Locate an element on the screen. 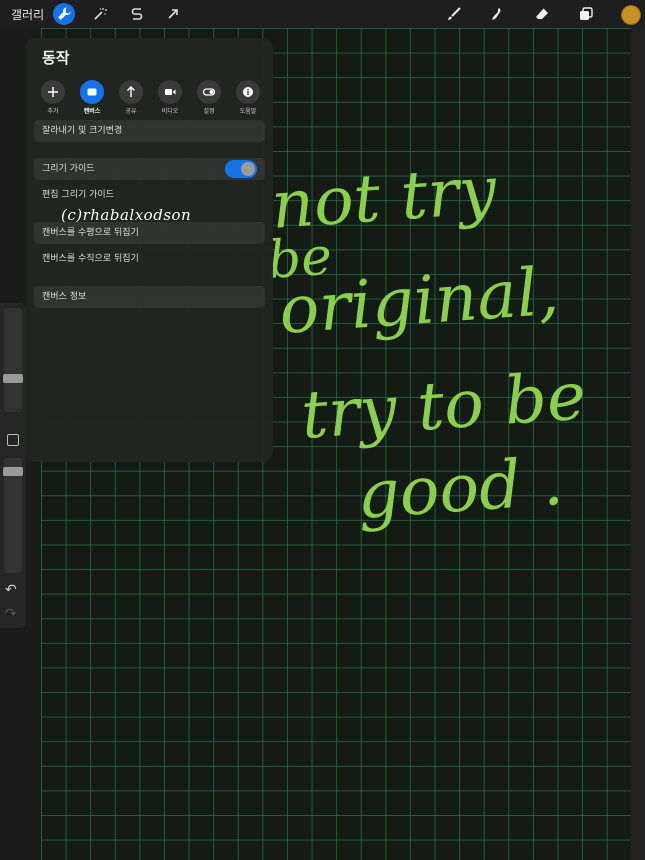  tab-label: 설정 is located at coordinates (209, 111).